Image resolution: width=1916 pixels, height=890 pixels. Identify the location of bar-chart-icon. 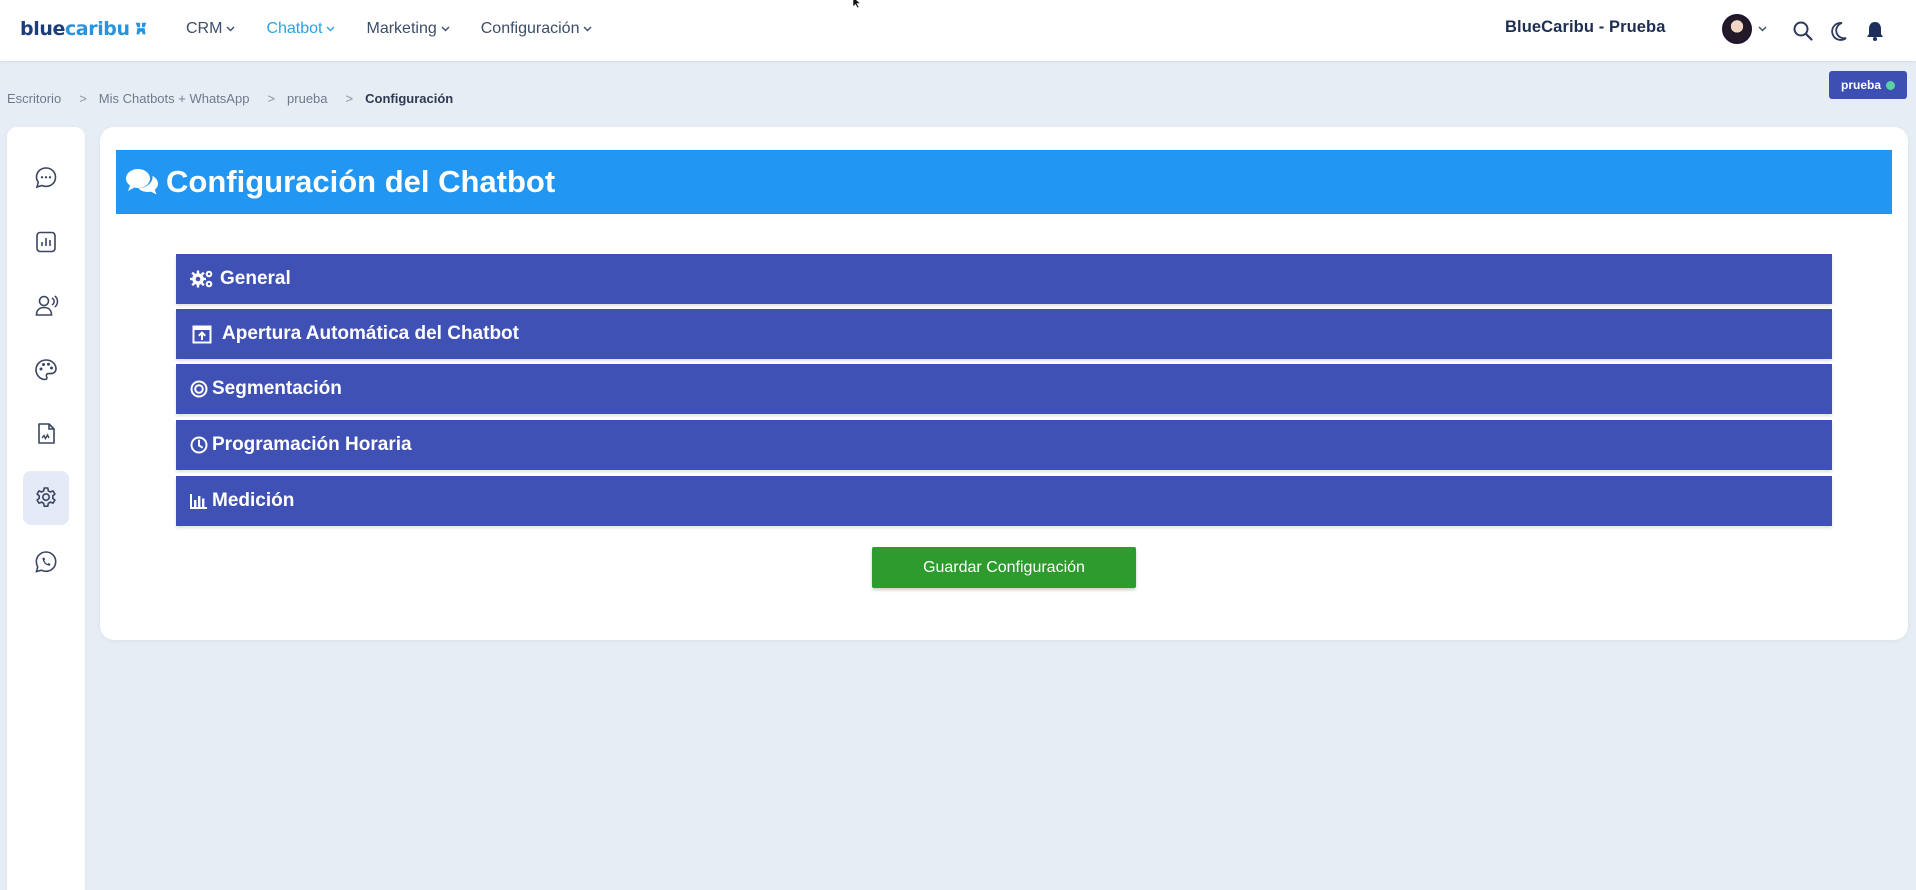
(46, 242).